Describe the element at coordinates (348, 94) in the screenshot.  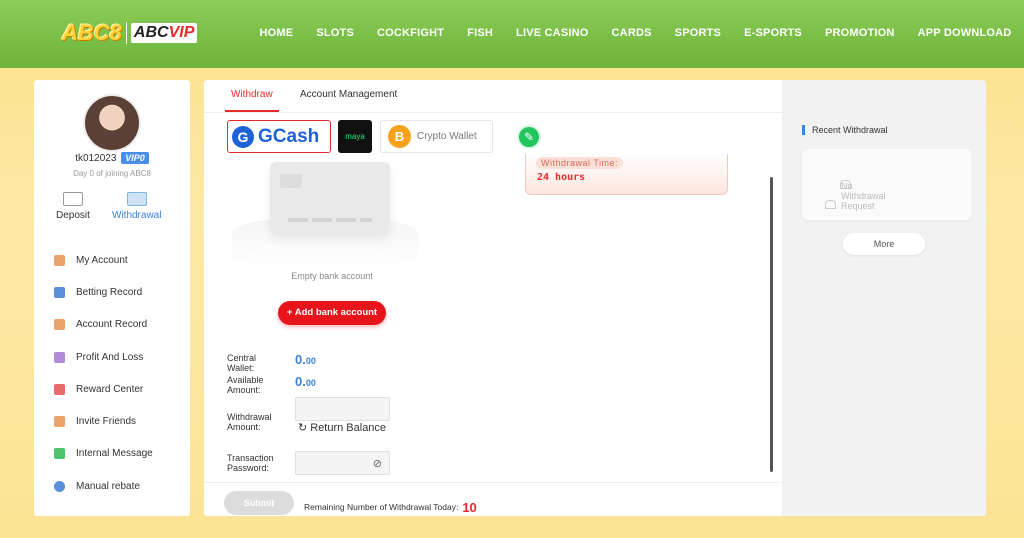
I see `tab-account-management: Account Management` at that location.